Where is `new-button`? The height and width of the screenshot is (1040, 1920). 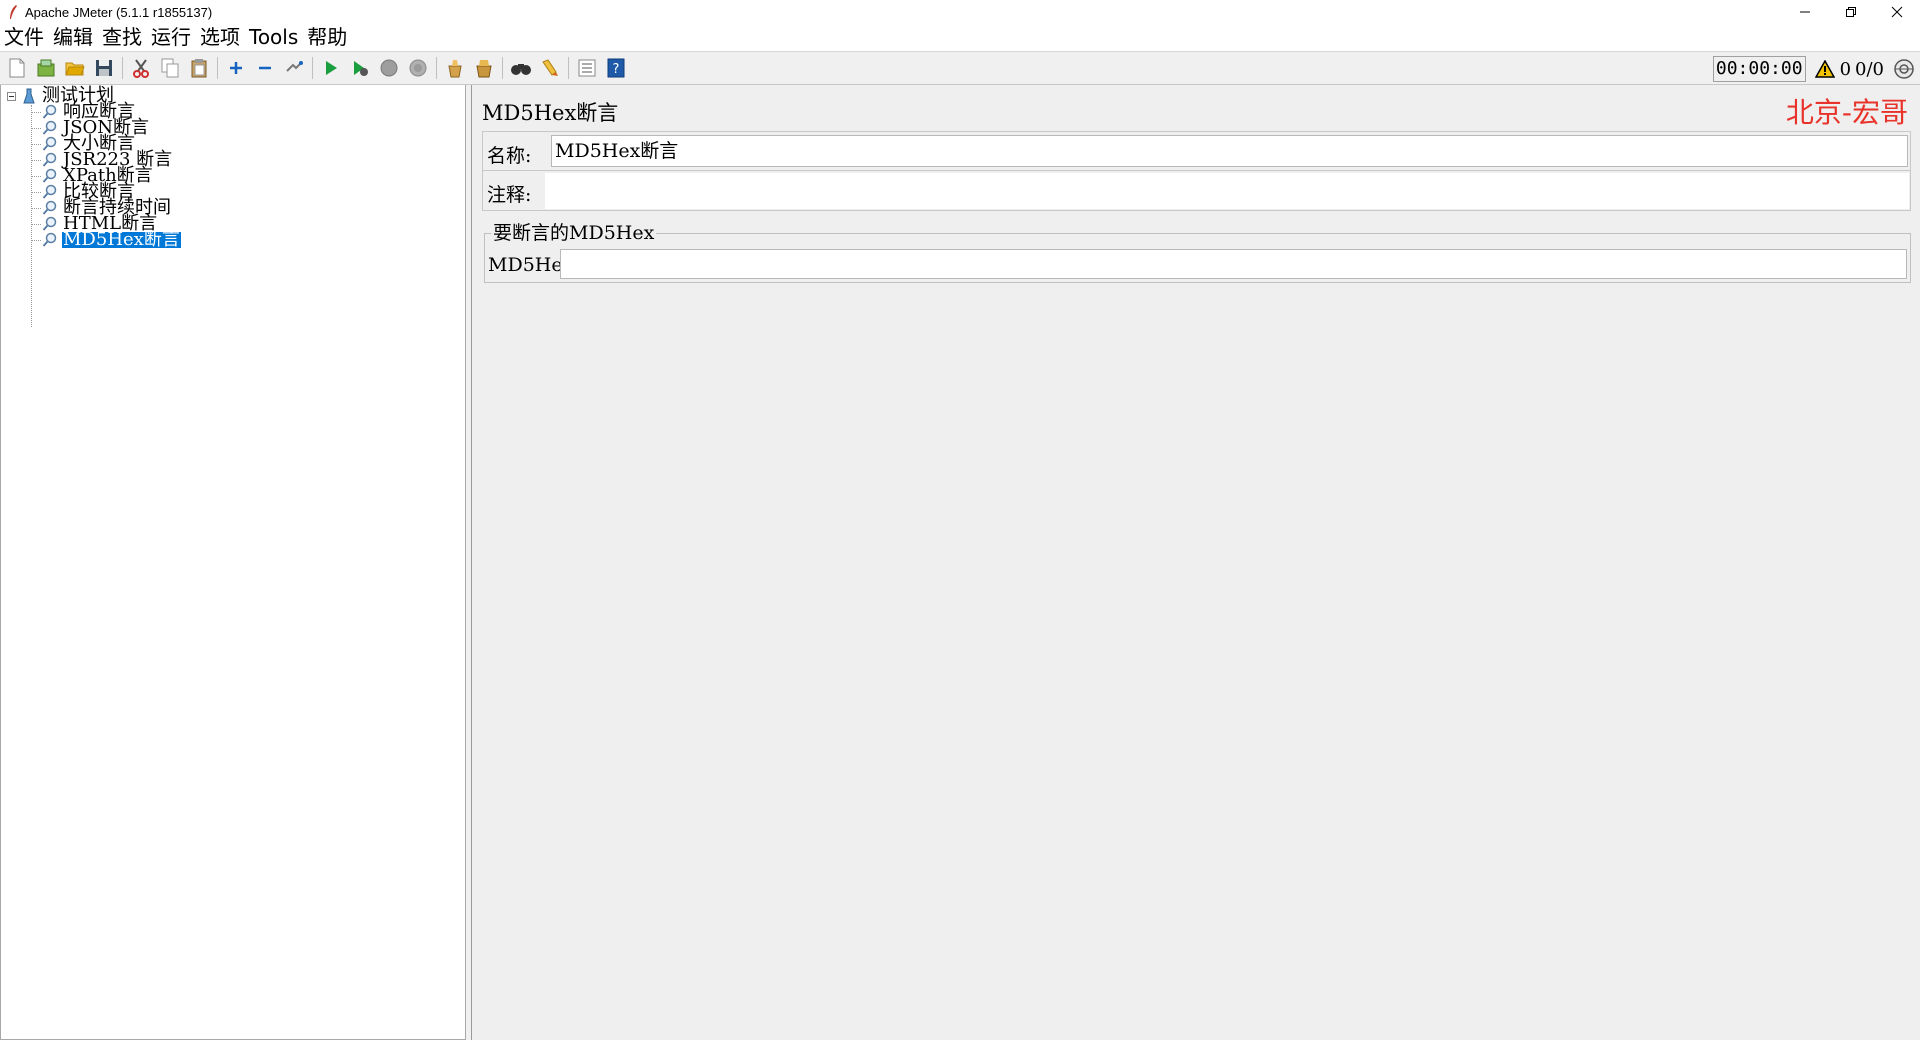
new-button is located at coordinates (17, 68).